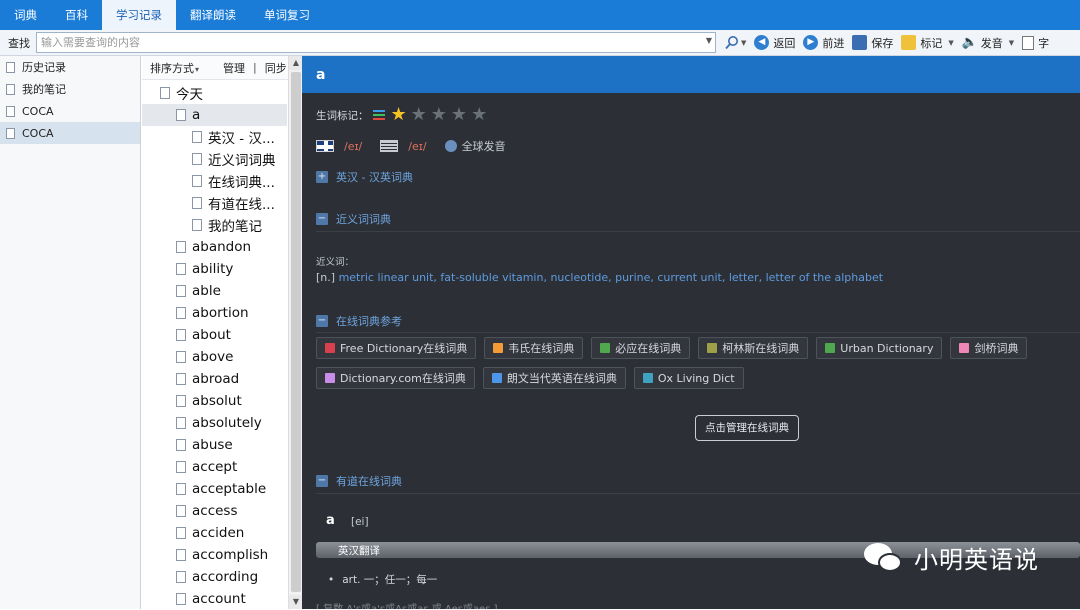  I want to click on online-dict-chip: Dictionary.com在线词典, so click(395, 378).